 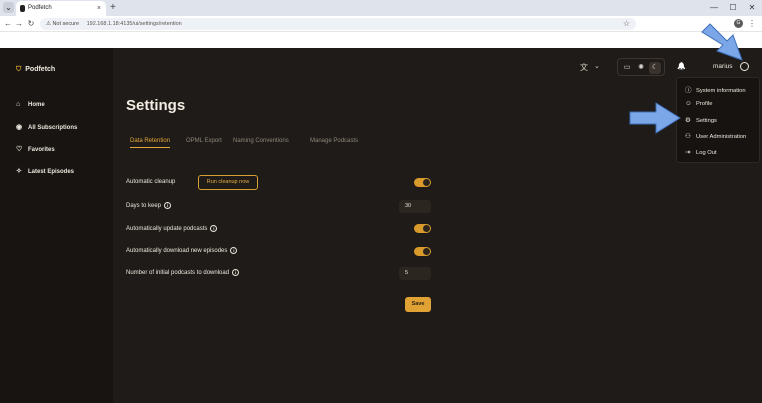 I want to click on initial-podcasts-label: Number of initial podcasts to download i, so click(x=183, y=272).